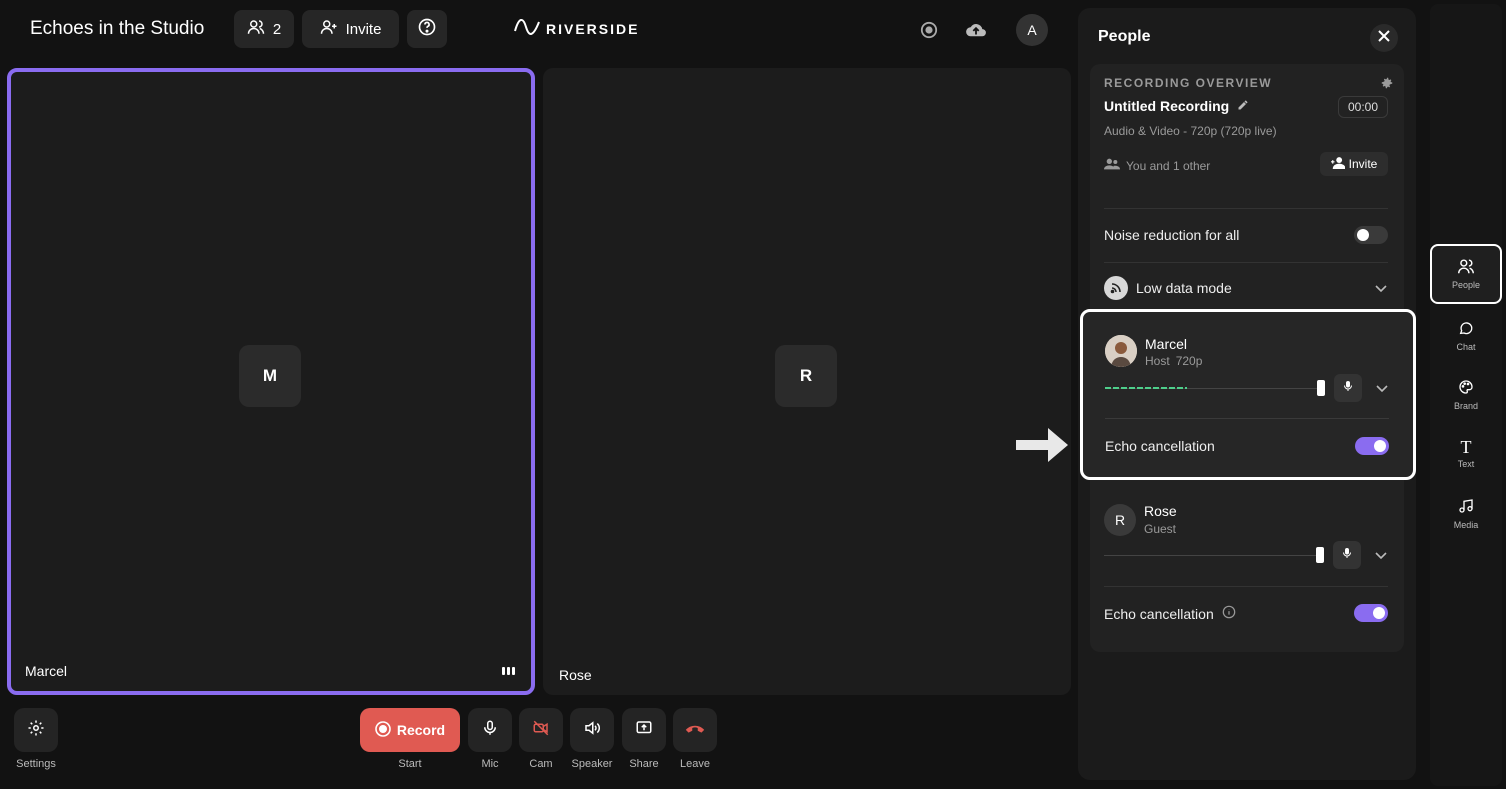 Image resolution: width=1506 pixels, height=789 pixels. What do you see at coordinates (1160, 511) in the screenshot?
I see `participant-name: Rose` at bounding box center [1160, 511].